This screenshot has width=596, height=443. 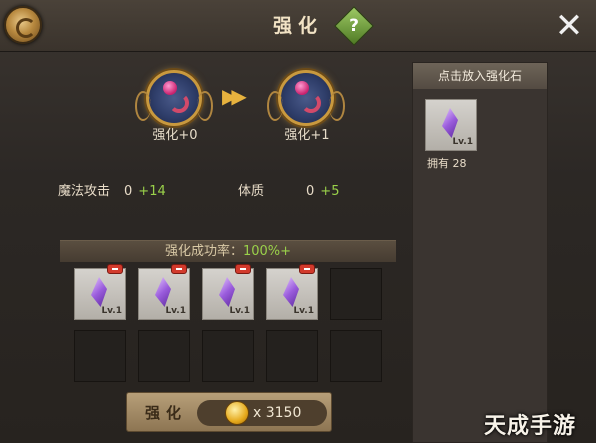 I want to click on success-rate-label: 强化成功率：, so click(x=203, y=251).